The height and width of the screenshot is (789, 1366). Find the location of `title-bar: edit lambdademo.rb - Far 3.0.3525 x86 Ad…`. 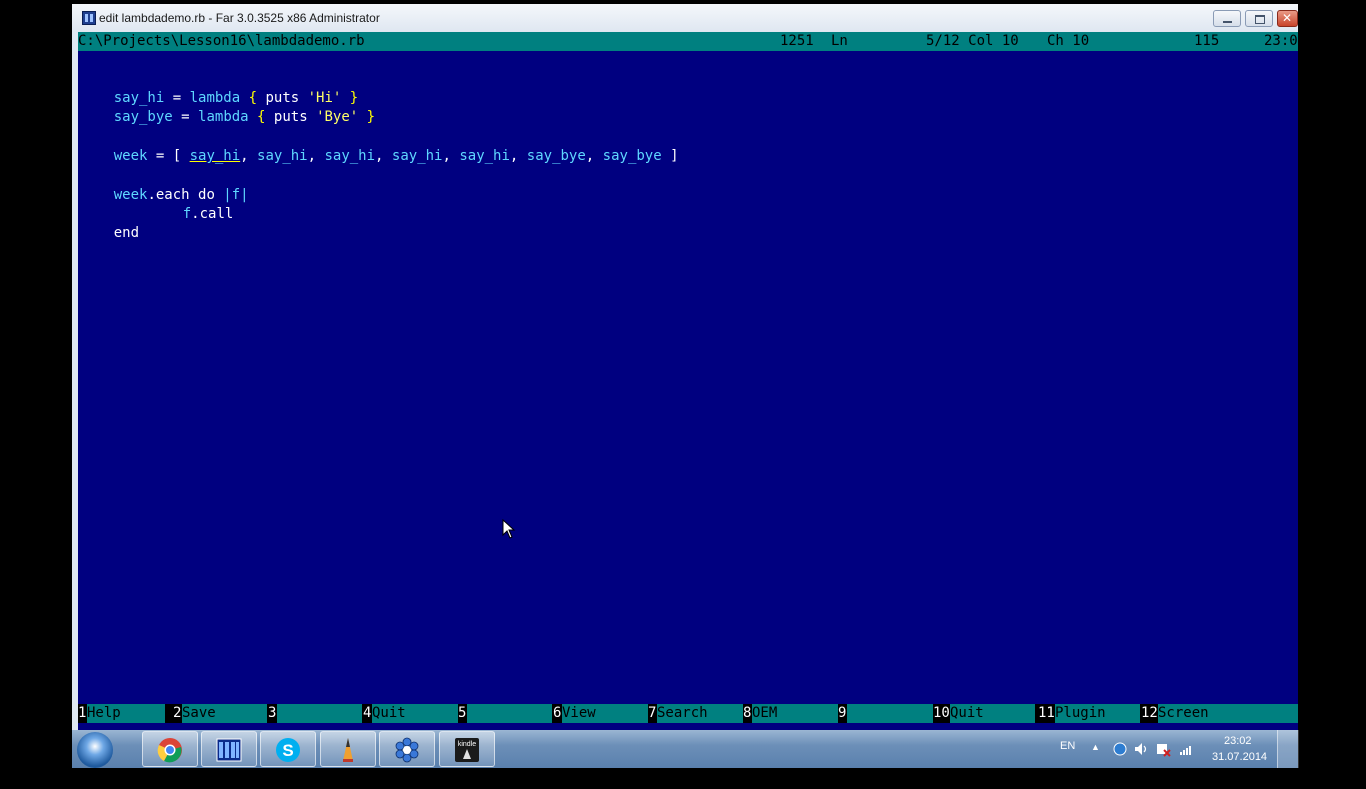

title-bar: edit lambdademo.rb - Far 3.0.3525 x86 Ad… is located at coordinates (685, 18).